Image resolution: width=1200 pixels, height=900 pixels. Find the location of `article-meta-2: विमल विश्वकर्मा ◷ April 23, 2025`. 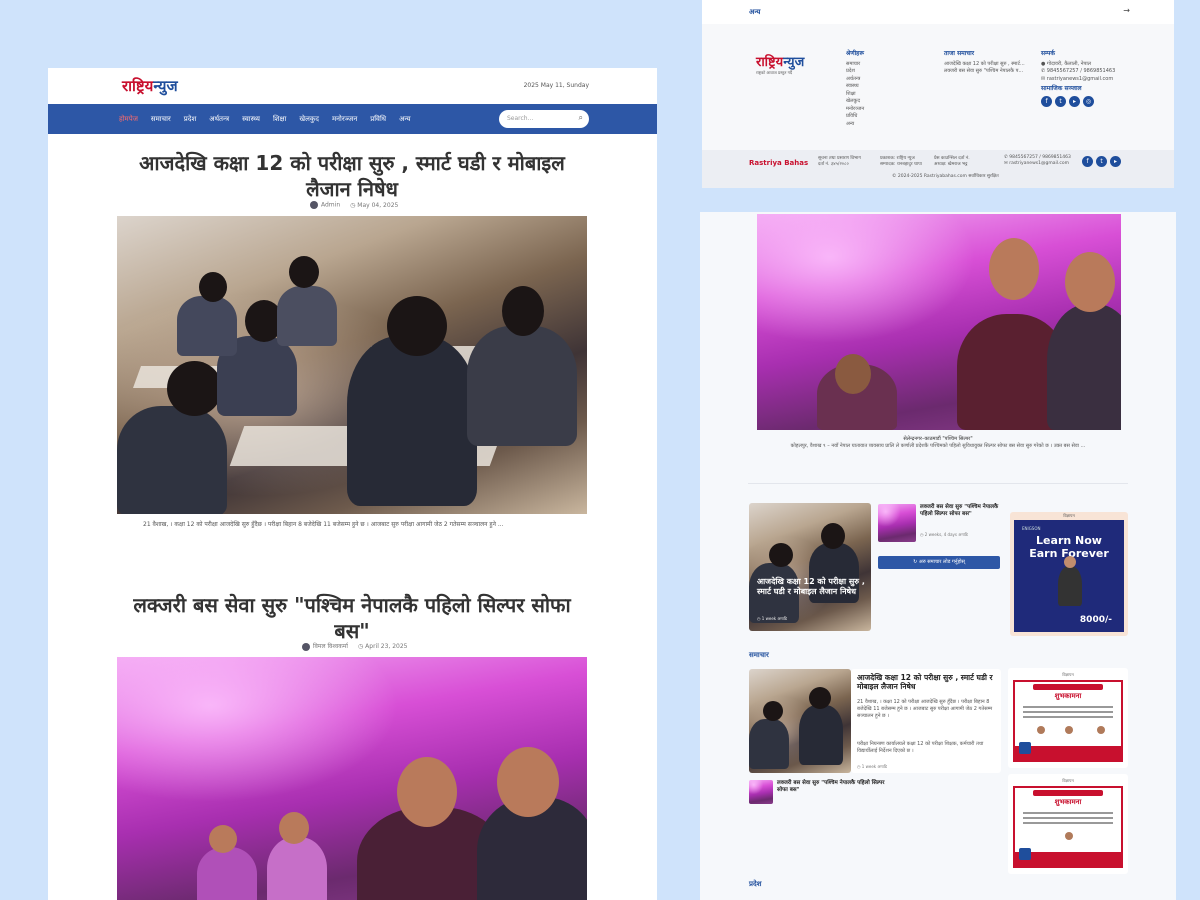

article-meta-2: विमल विश्वकर्मा ◷ April 23, 2025 is located at coordinates (355, 646).